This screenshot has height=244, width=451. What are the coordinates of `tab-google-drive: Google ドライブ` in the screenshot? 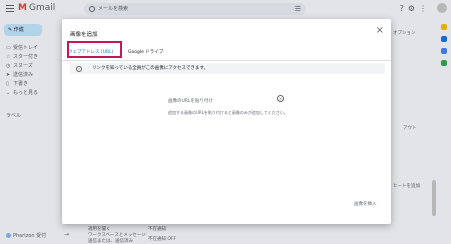 It's located at (145, 52).